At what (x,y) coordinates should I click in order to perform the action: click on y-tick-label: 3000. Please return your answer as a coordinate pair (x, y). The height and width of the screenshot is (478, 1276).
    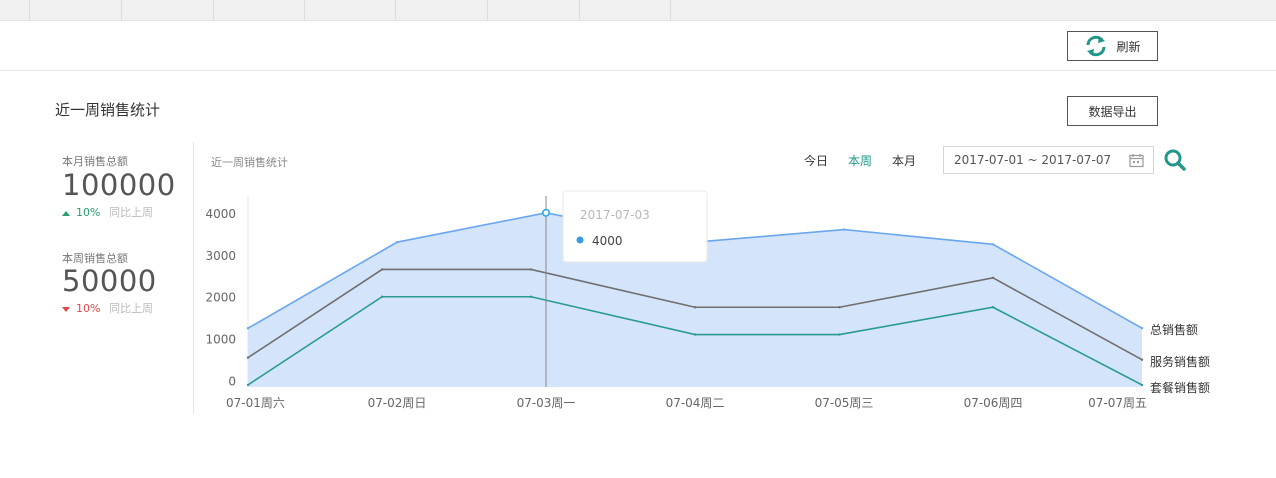
    Looking at the image, I should click on (220, 256).